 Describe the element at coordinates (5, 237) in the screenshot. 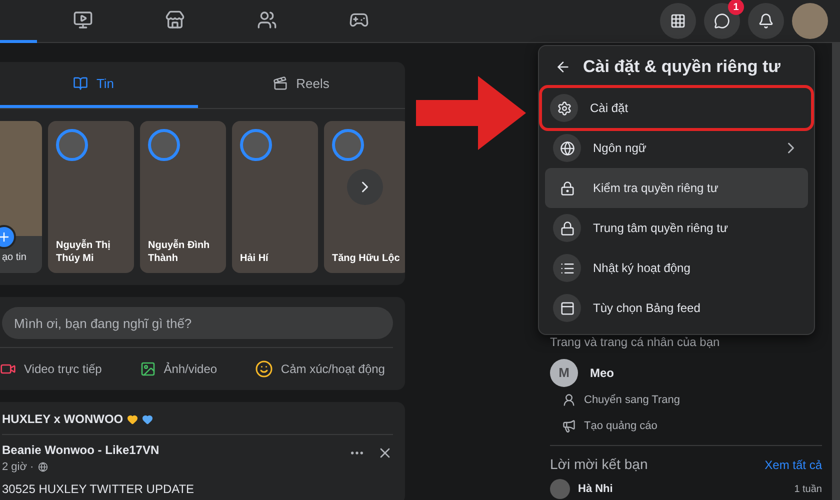

I see `plus-icon` at that location.